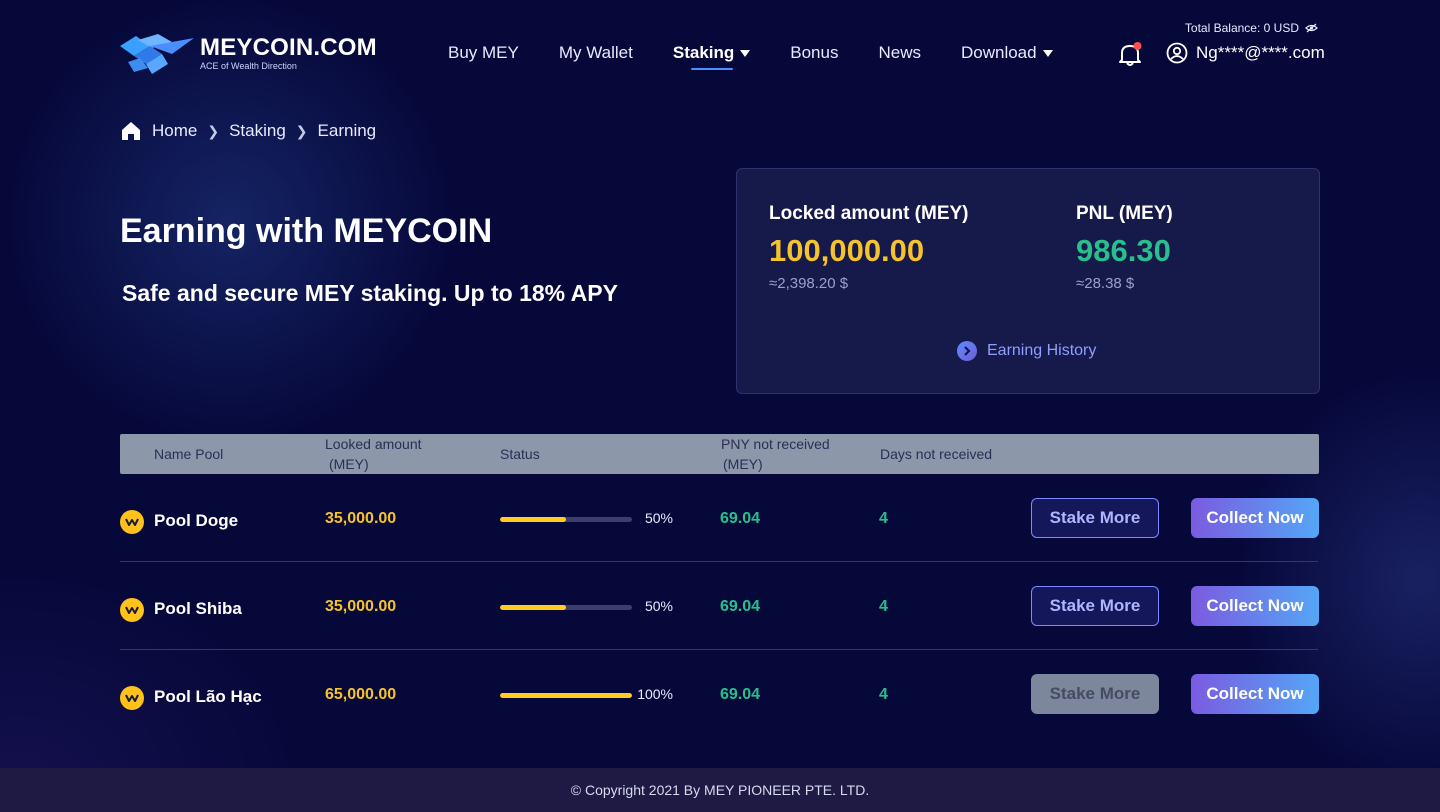 This screenshot has width=1440, height=812. I want to click on eye-hidden-icon, so click(1311, 28).